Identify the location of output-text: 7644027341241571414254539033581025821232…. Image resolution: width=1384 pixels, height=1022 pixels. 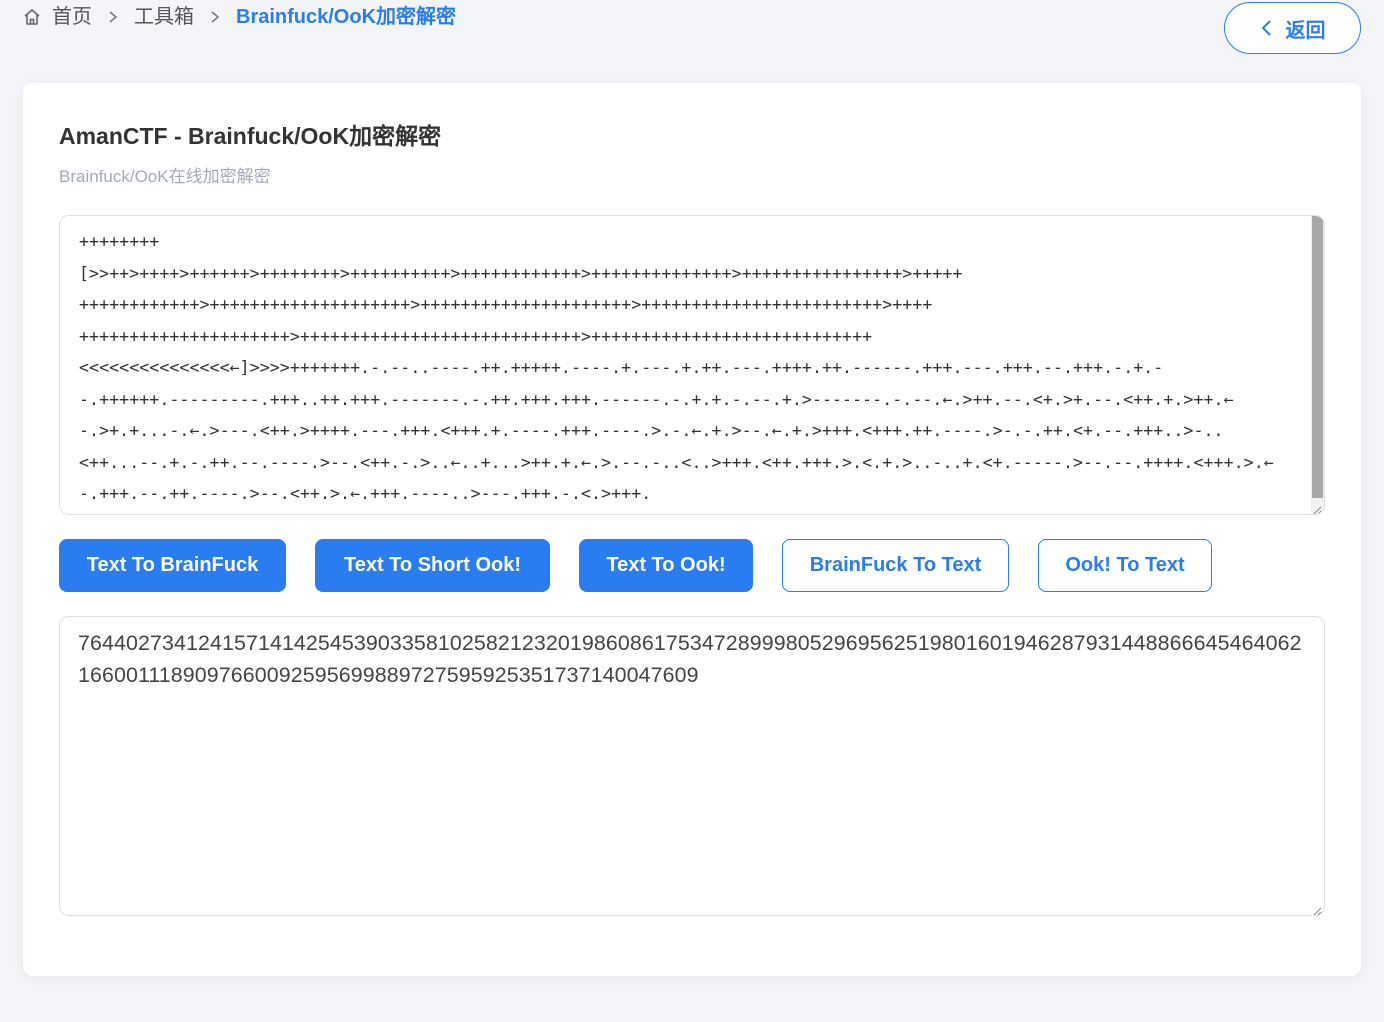
(693, 659).